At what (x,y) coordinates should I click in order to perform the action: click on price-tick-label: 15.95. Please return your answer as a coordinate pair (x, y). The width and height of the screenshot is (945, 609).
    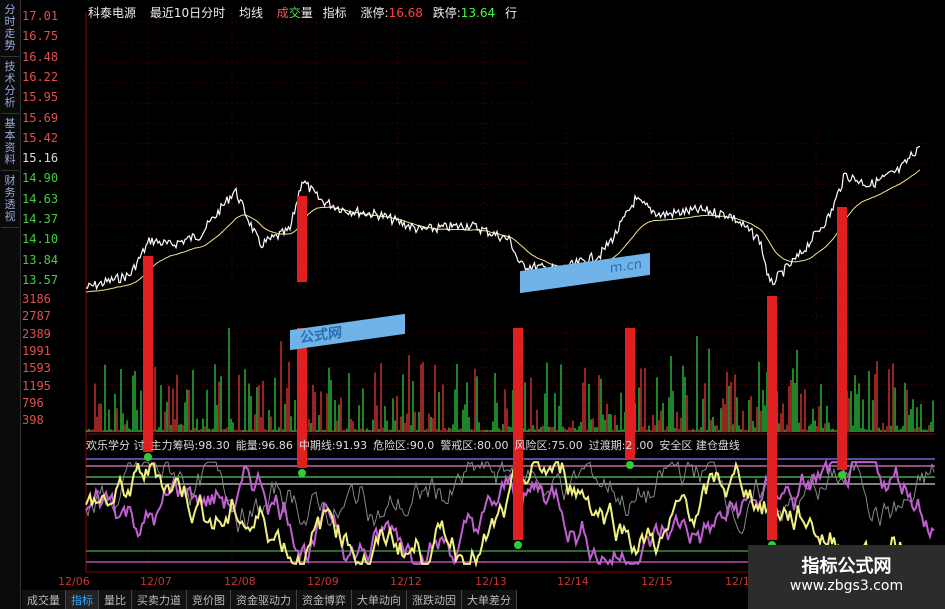
    Looking at the image, I should click on (40, 97).